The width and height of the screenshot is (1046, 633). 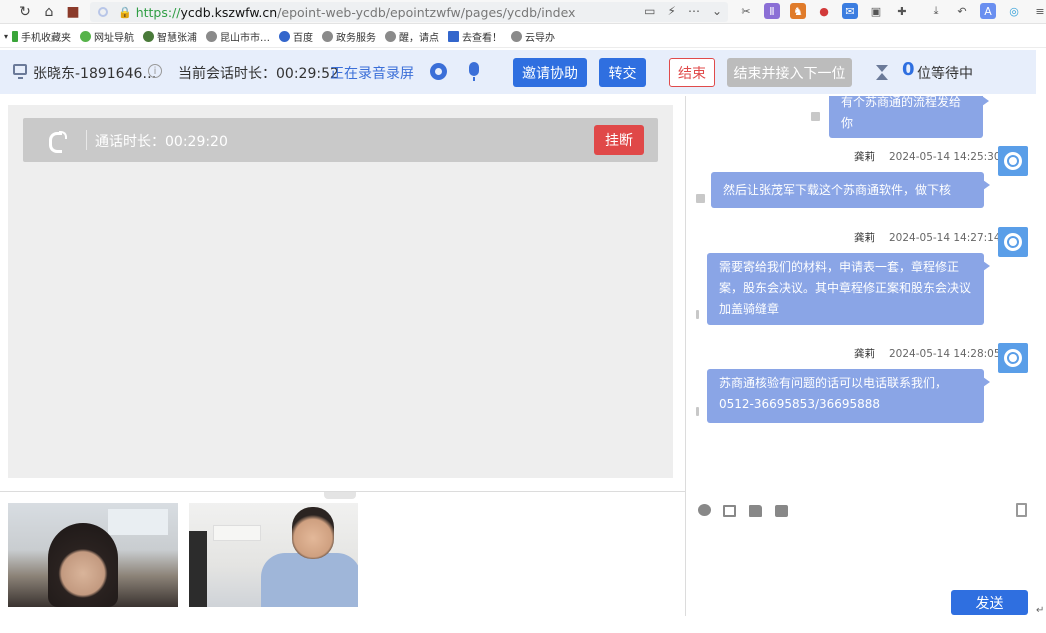 What do you see at coordinates (850, 198) in the screenshot?
I see `chat-message: 然后让张茂军下载这个苏商通软件，做下核验。` at bounding box center [850, 198].